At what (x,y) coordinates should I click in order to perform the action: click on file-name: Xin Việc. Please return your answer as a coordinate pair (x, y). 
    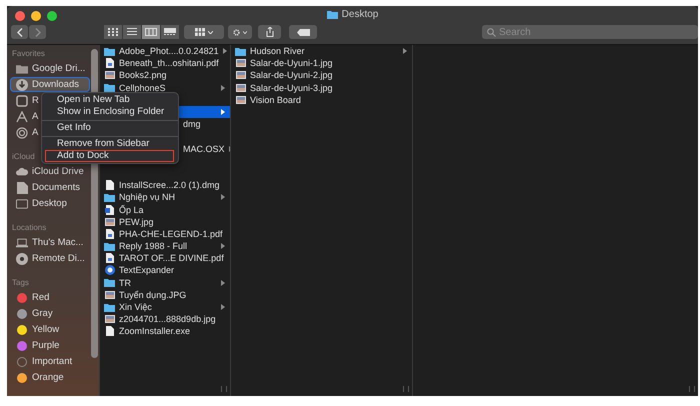
    Looking at the image, I should click on (136, 307).